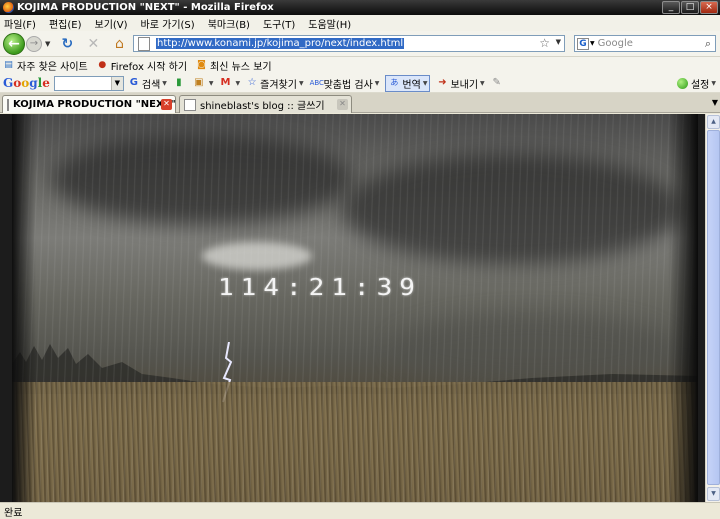 This screenshot has height=519, width=720. What do you see at coordinates (65, 23) in the screenshot?
I see `menu-edit: 편집(E)` at bounding box center [65, 23].